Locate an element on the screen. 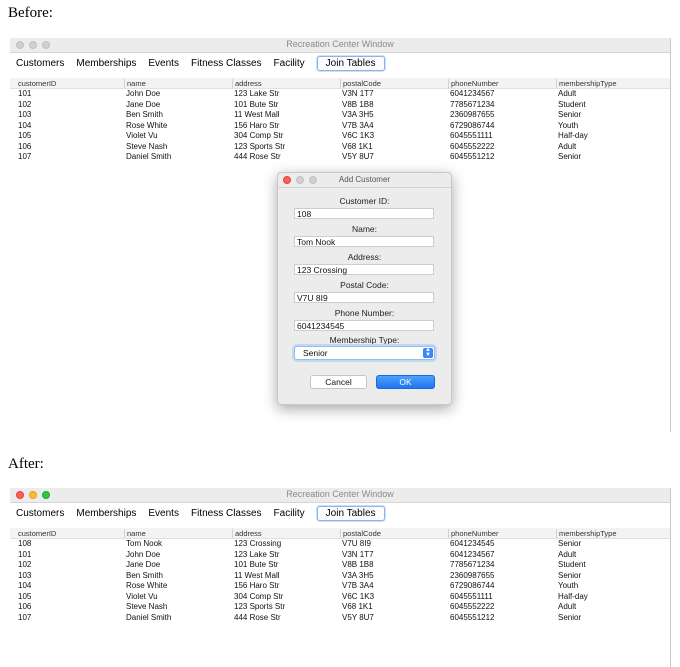  table-cell: V3A 3H5 is located at coordinates (358, 575).